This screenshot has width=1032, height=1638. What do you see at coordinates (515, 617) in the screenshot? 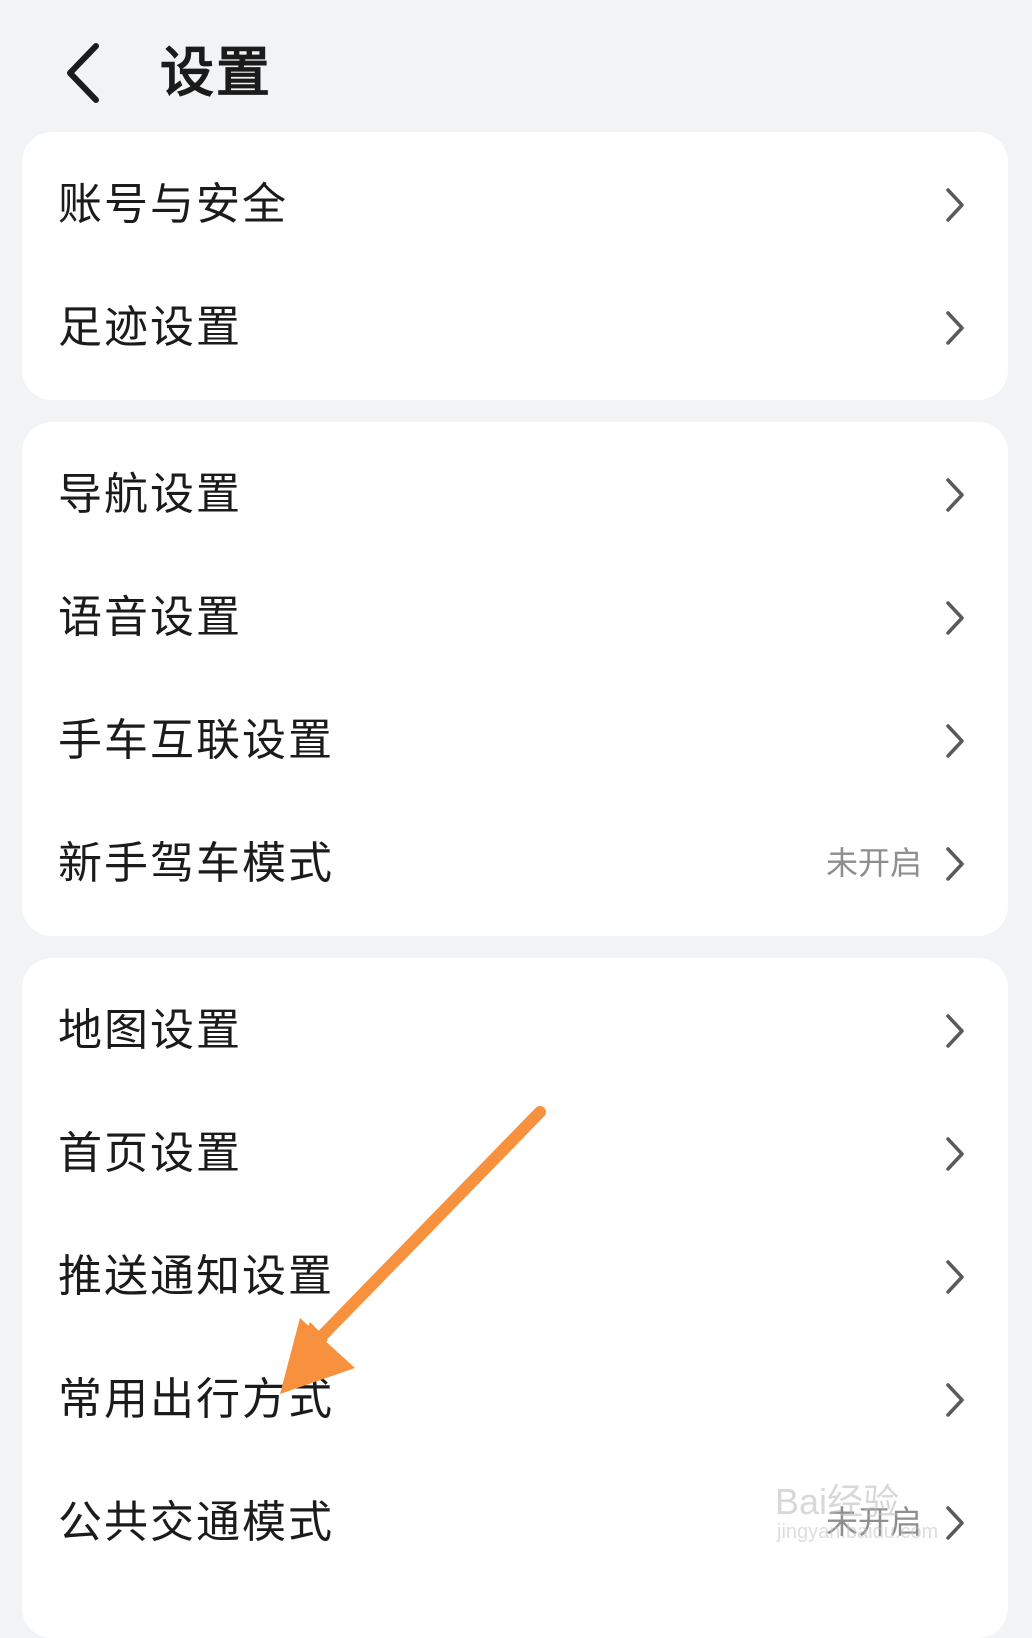
I see `row-voice-settings: 语音设置` at bounding box center [515, 617].